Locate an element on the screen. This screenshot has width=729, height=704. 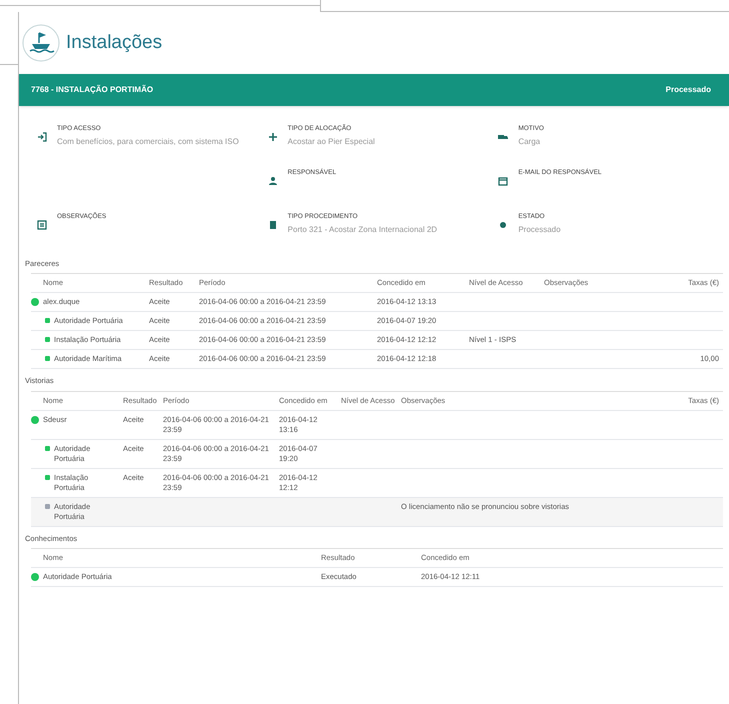
person-icon is located at coordinates (273, 181).